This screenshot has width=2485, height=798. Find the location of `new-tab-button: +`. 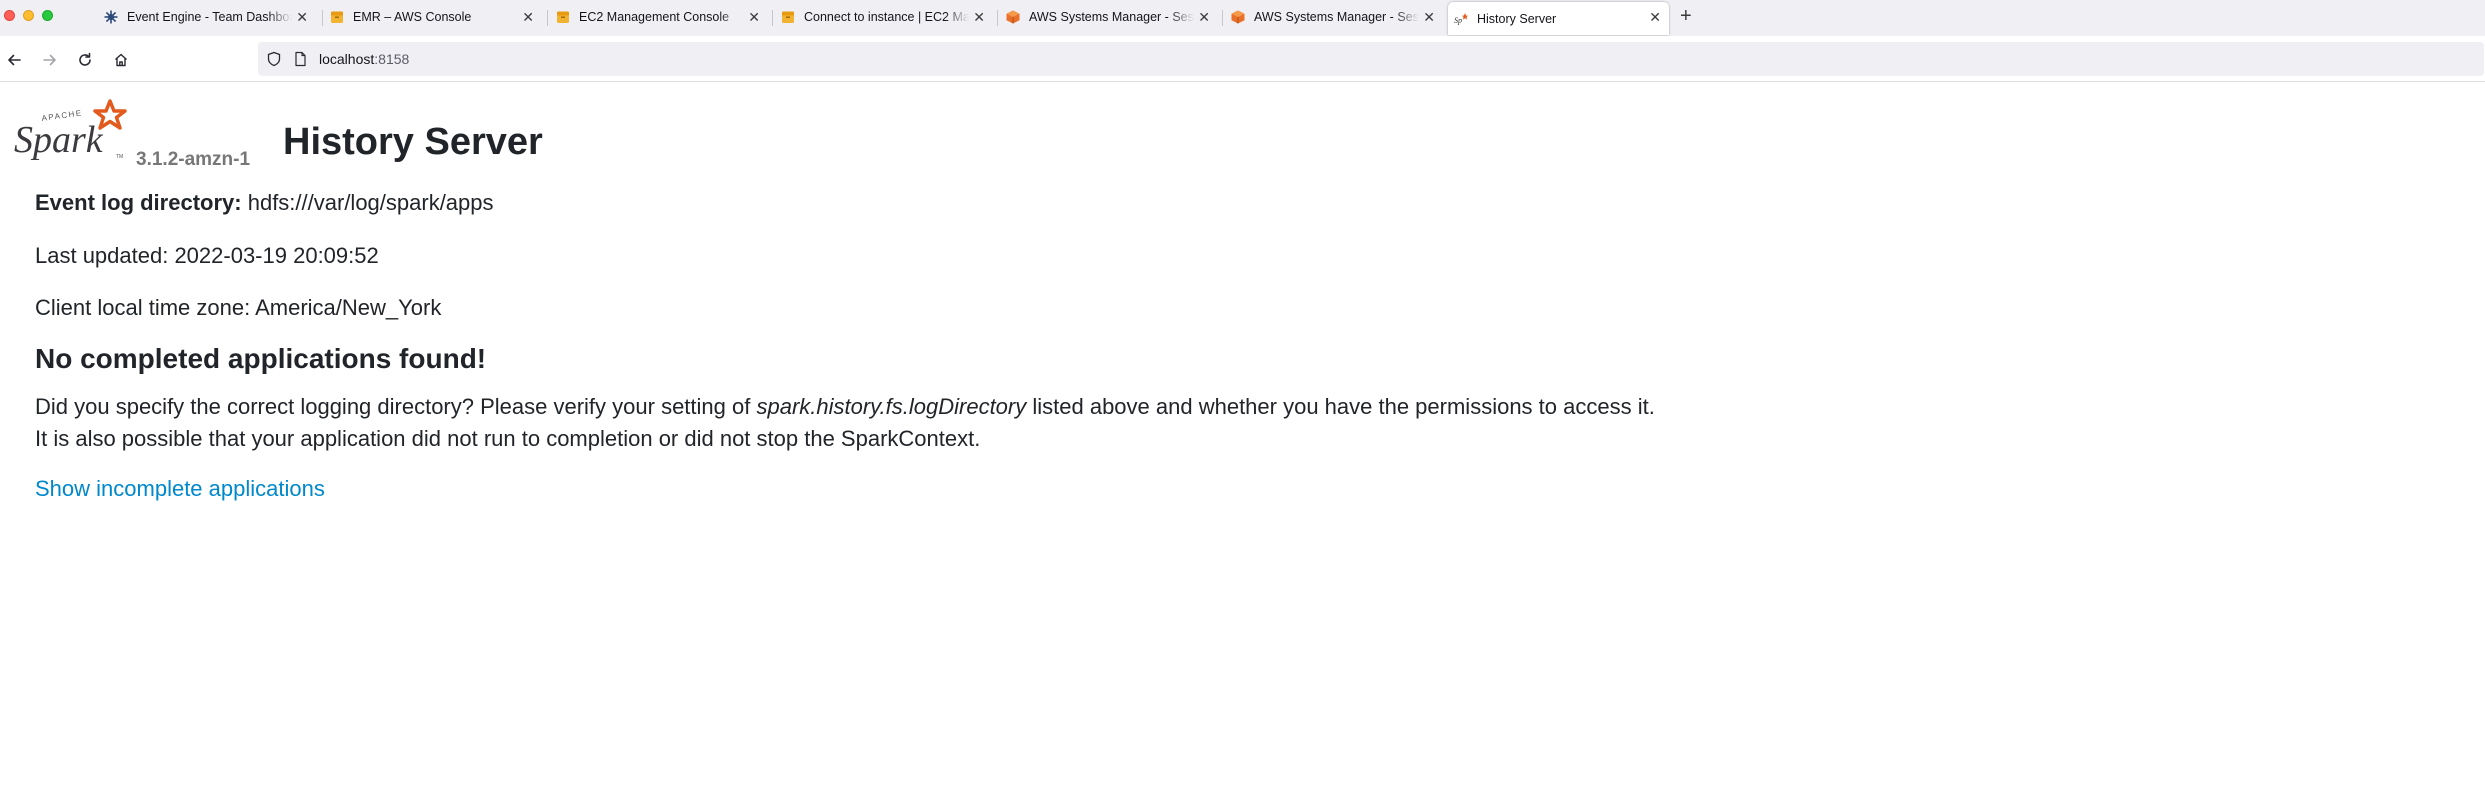

new-tab-button: + is located at coordinates (1686, 16).